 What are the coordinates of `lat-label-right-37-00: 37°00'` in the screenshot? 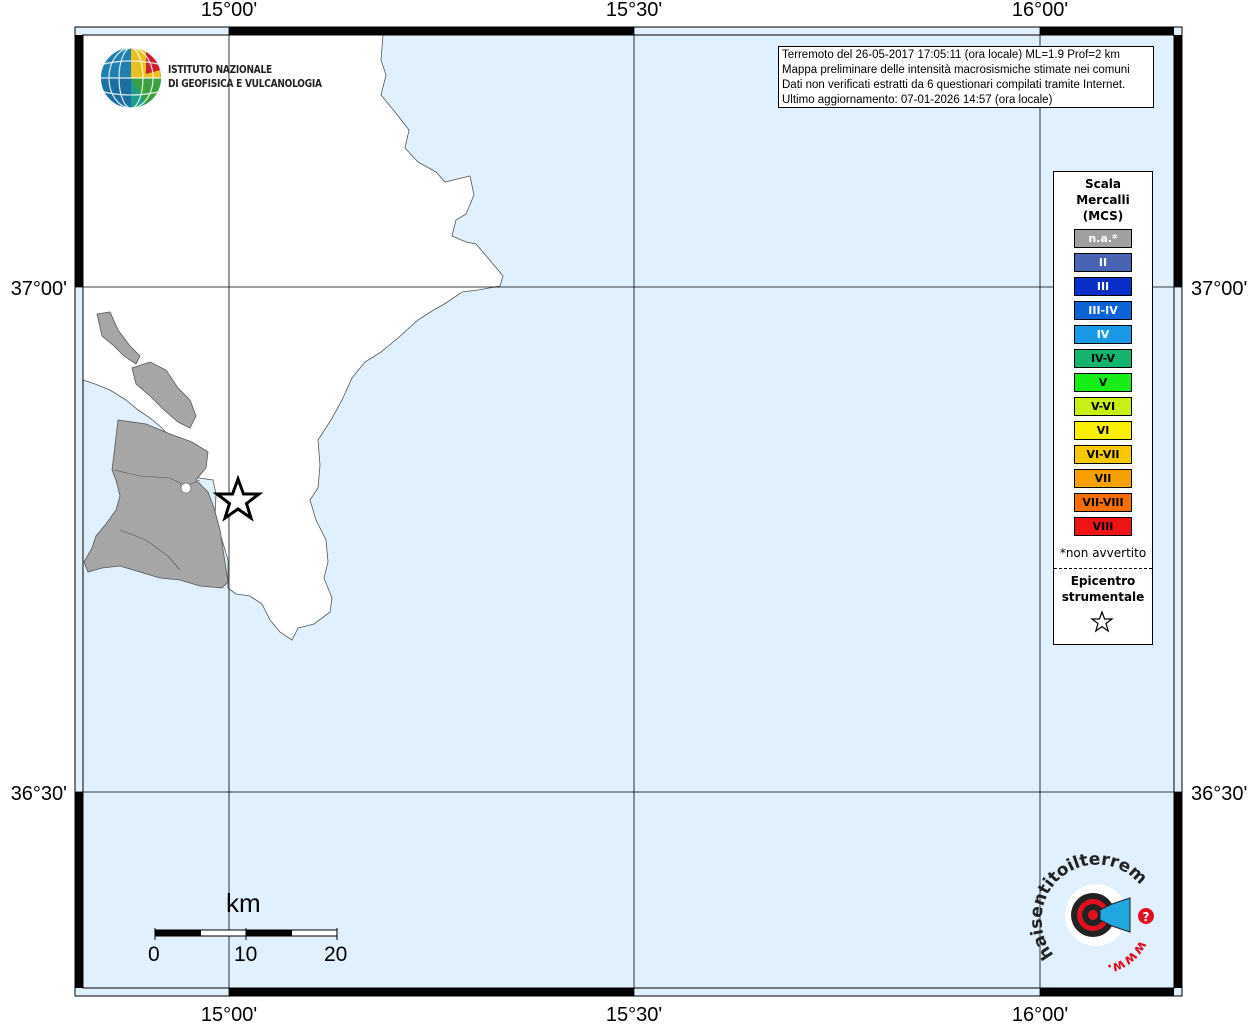 It's located at (1219, 289).